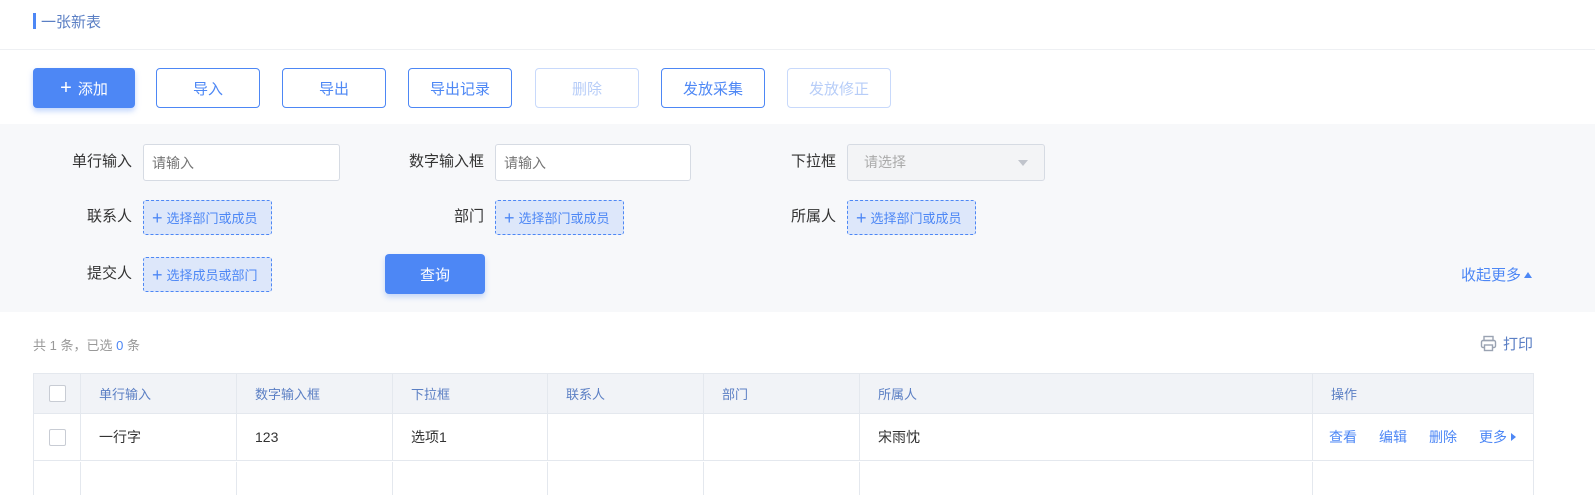  I want to click on export-log-button: 导出记录, so click(460, 88).